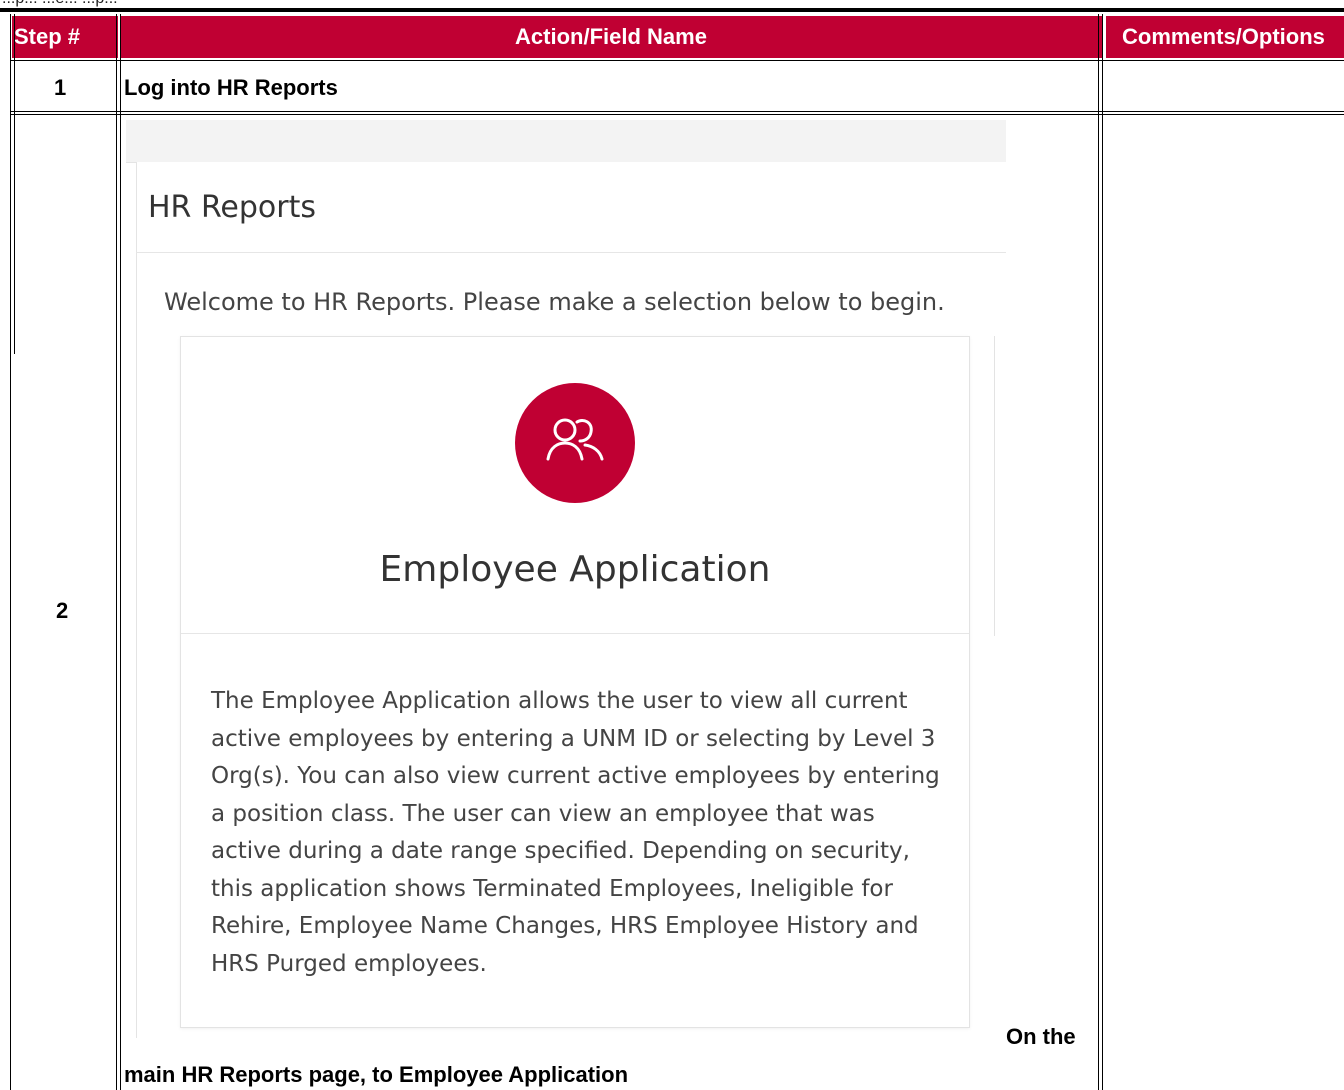 Image resolution: width=1344 pixels, height=1090 pixels. I want to click on card-separator, so click(575, 633).